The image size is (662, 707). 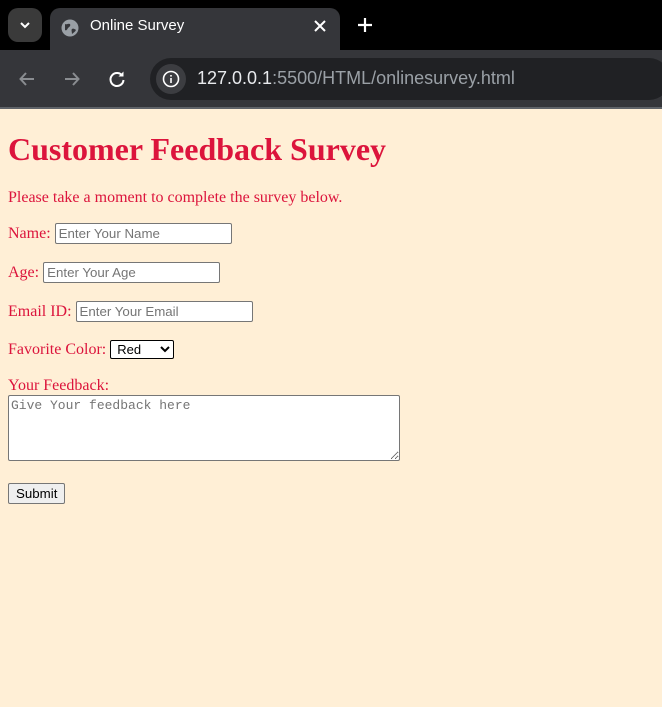 I want to click on name-input, so click(x=143, y=233).